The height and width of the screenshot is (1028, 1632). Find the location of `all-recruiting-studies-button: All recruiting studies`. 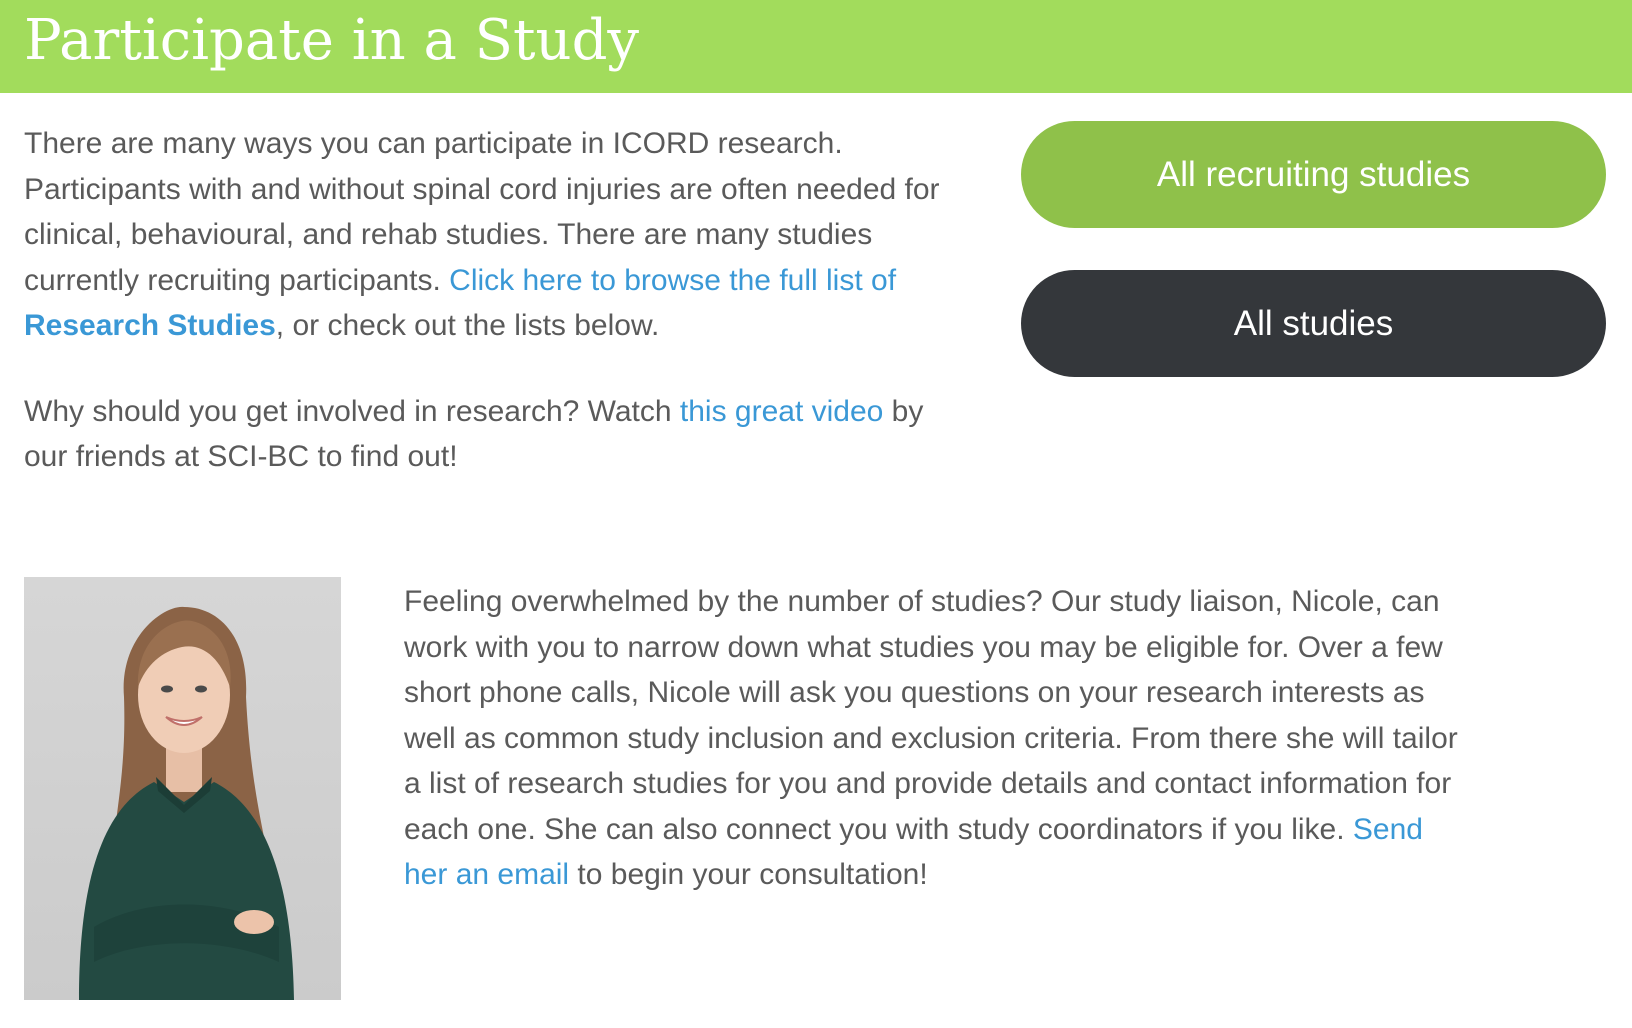

all-recruiting-studies-button: All recruiting studies is located at coordinates (1313, 174).